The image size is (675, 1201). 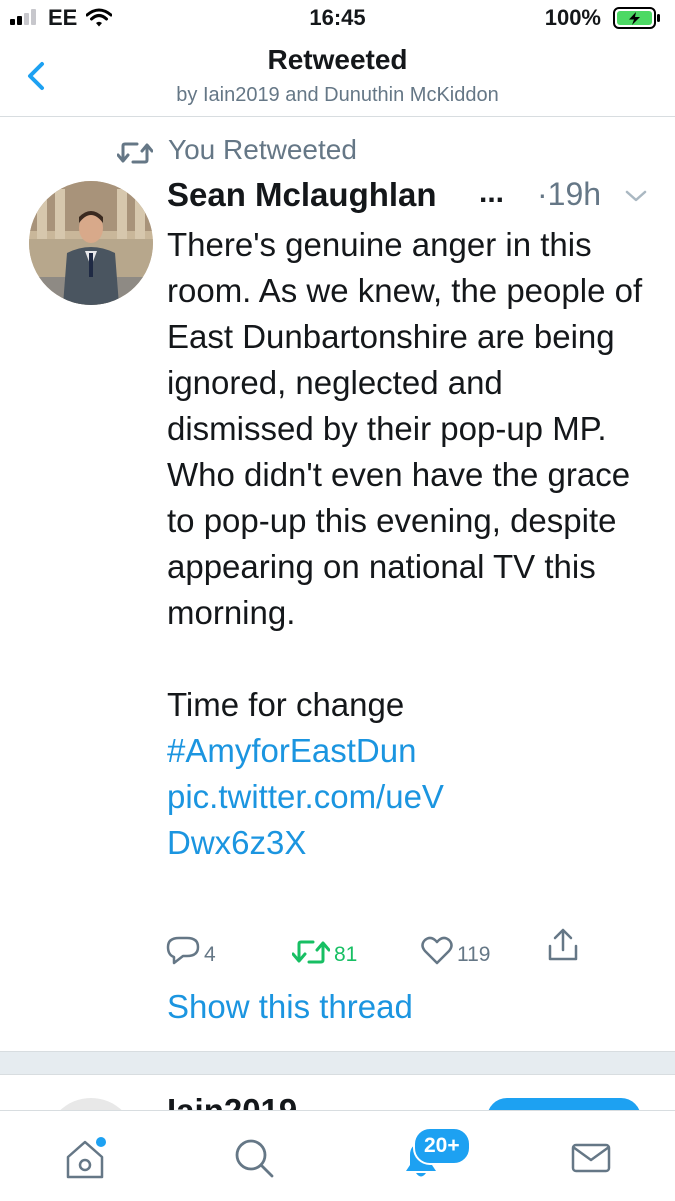 I want to click on reply-icon, so click(x=183, y=950).